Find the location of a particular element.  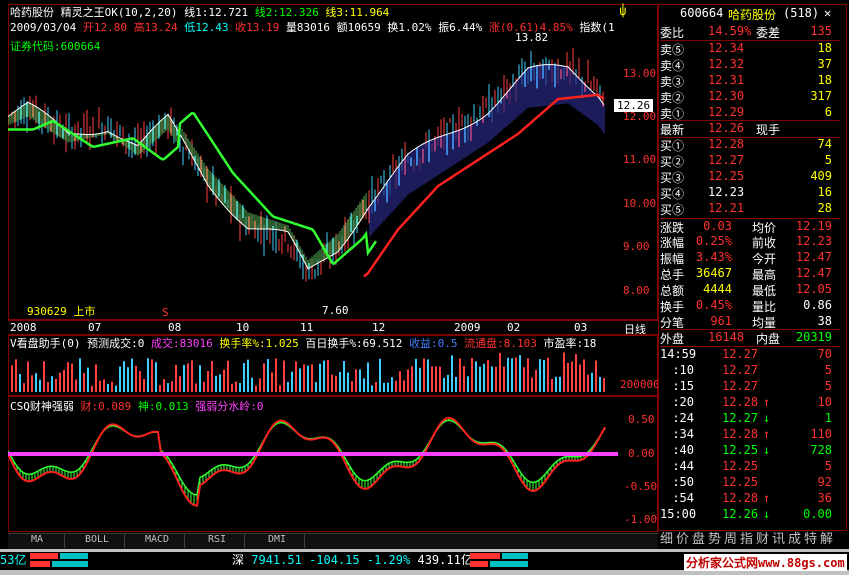

market-index: 深 7941.51 -104.15 -1.29% 439.11亿 is located at coordinates (352, 559).